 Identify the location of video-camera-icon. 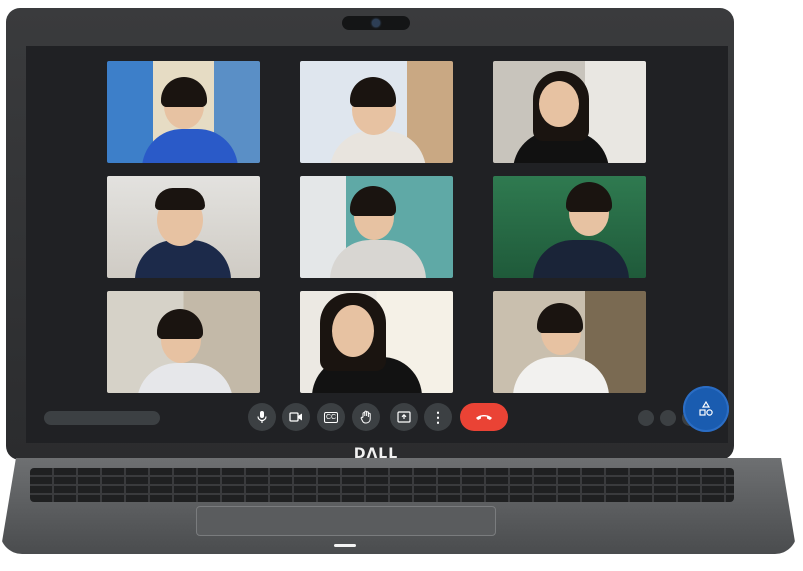
(295, 417).